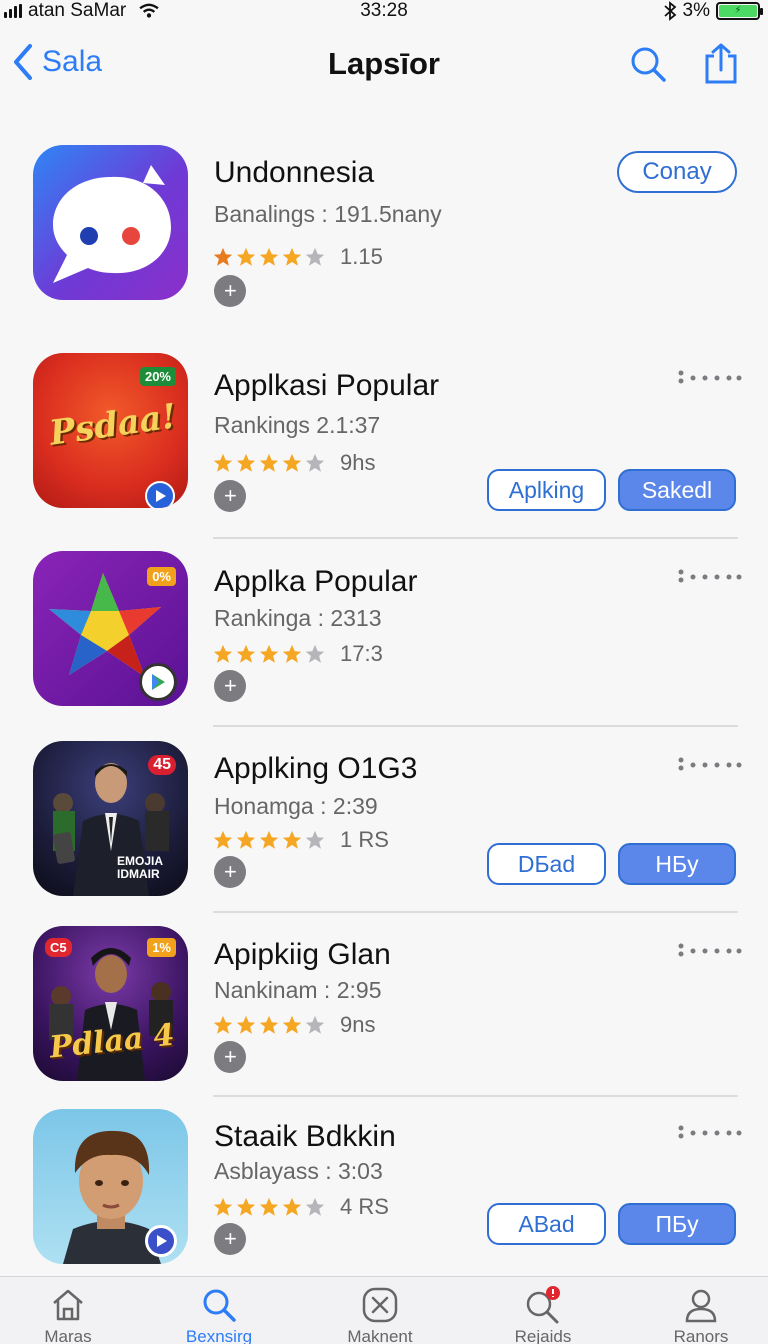 The height and width of the screenshot is (1344, 768). What do you see at coordinates (546, 864) in the screenshot?
I see `secondary-button: DБad` at bounding box center [546, 864].